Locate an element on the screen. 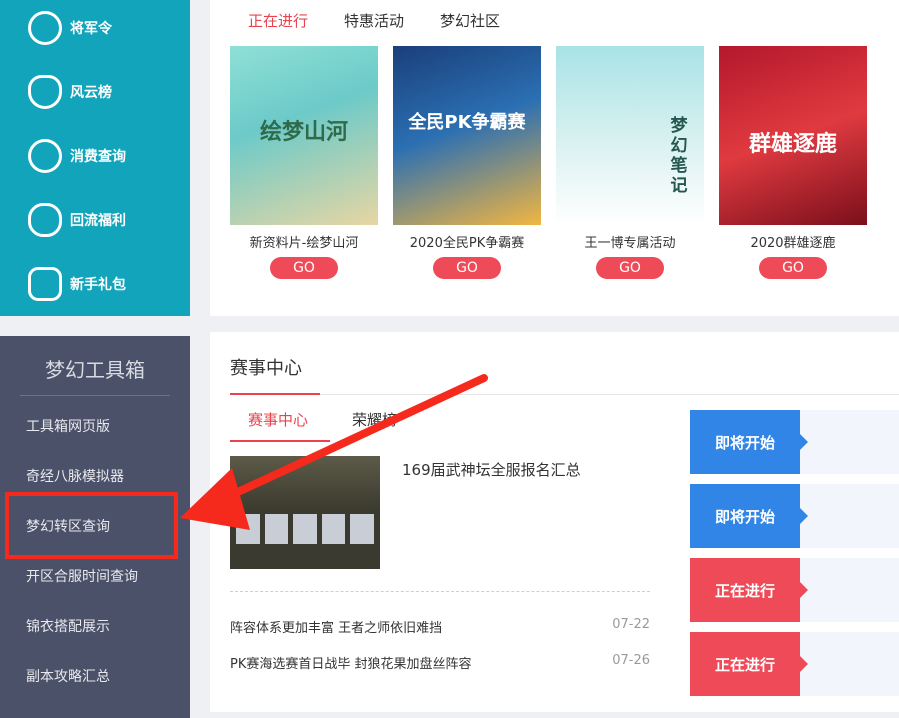  nav-label: 消费查询 is located at coordinates (98, 157).